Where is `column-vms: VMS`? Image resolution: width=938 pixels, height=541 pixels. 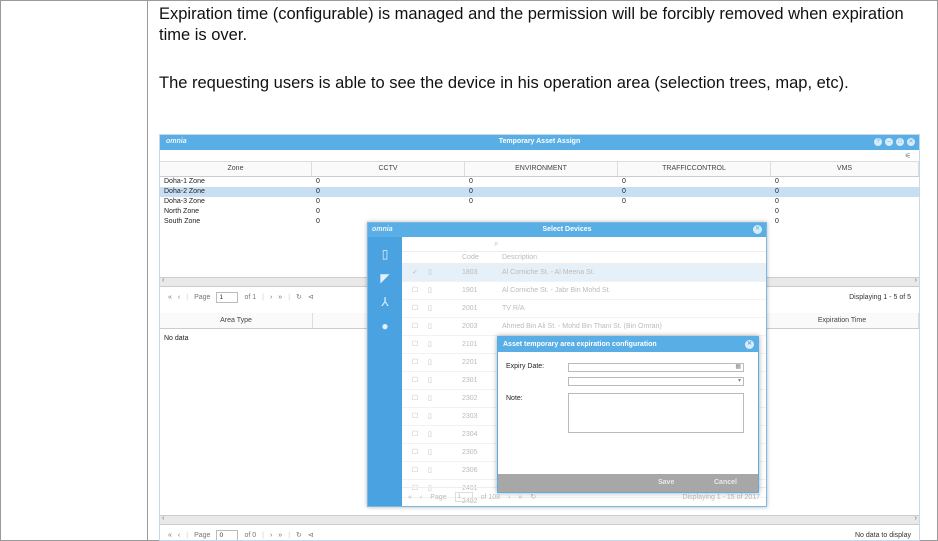 column-vms: VMS is located at coordinates (845, 169).